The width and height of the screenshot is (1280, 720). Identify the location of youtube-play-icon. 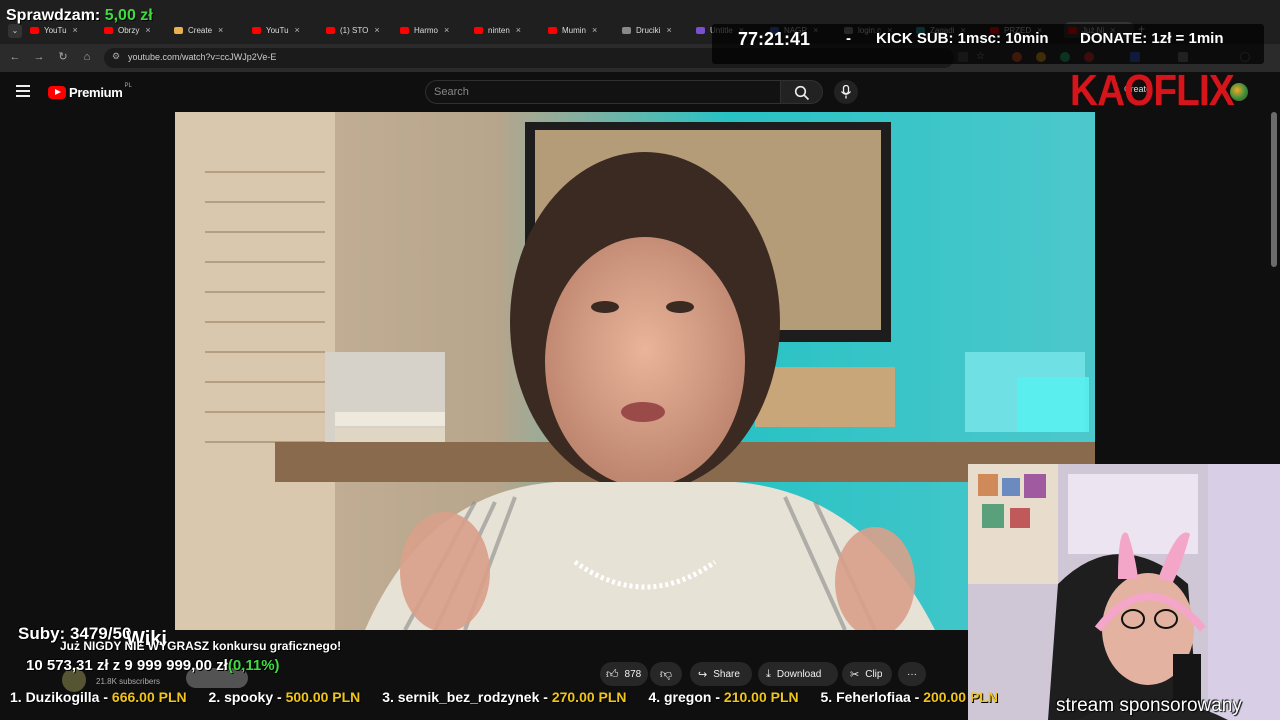
(57, 92).